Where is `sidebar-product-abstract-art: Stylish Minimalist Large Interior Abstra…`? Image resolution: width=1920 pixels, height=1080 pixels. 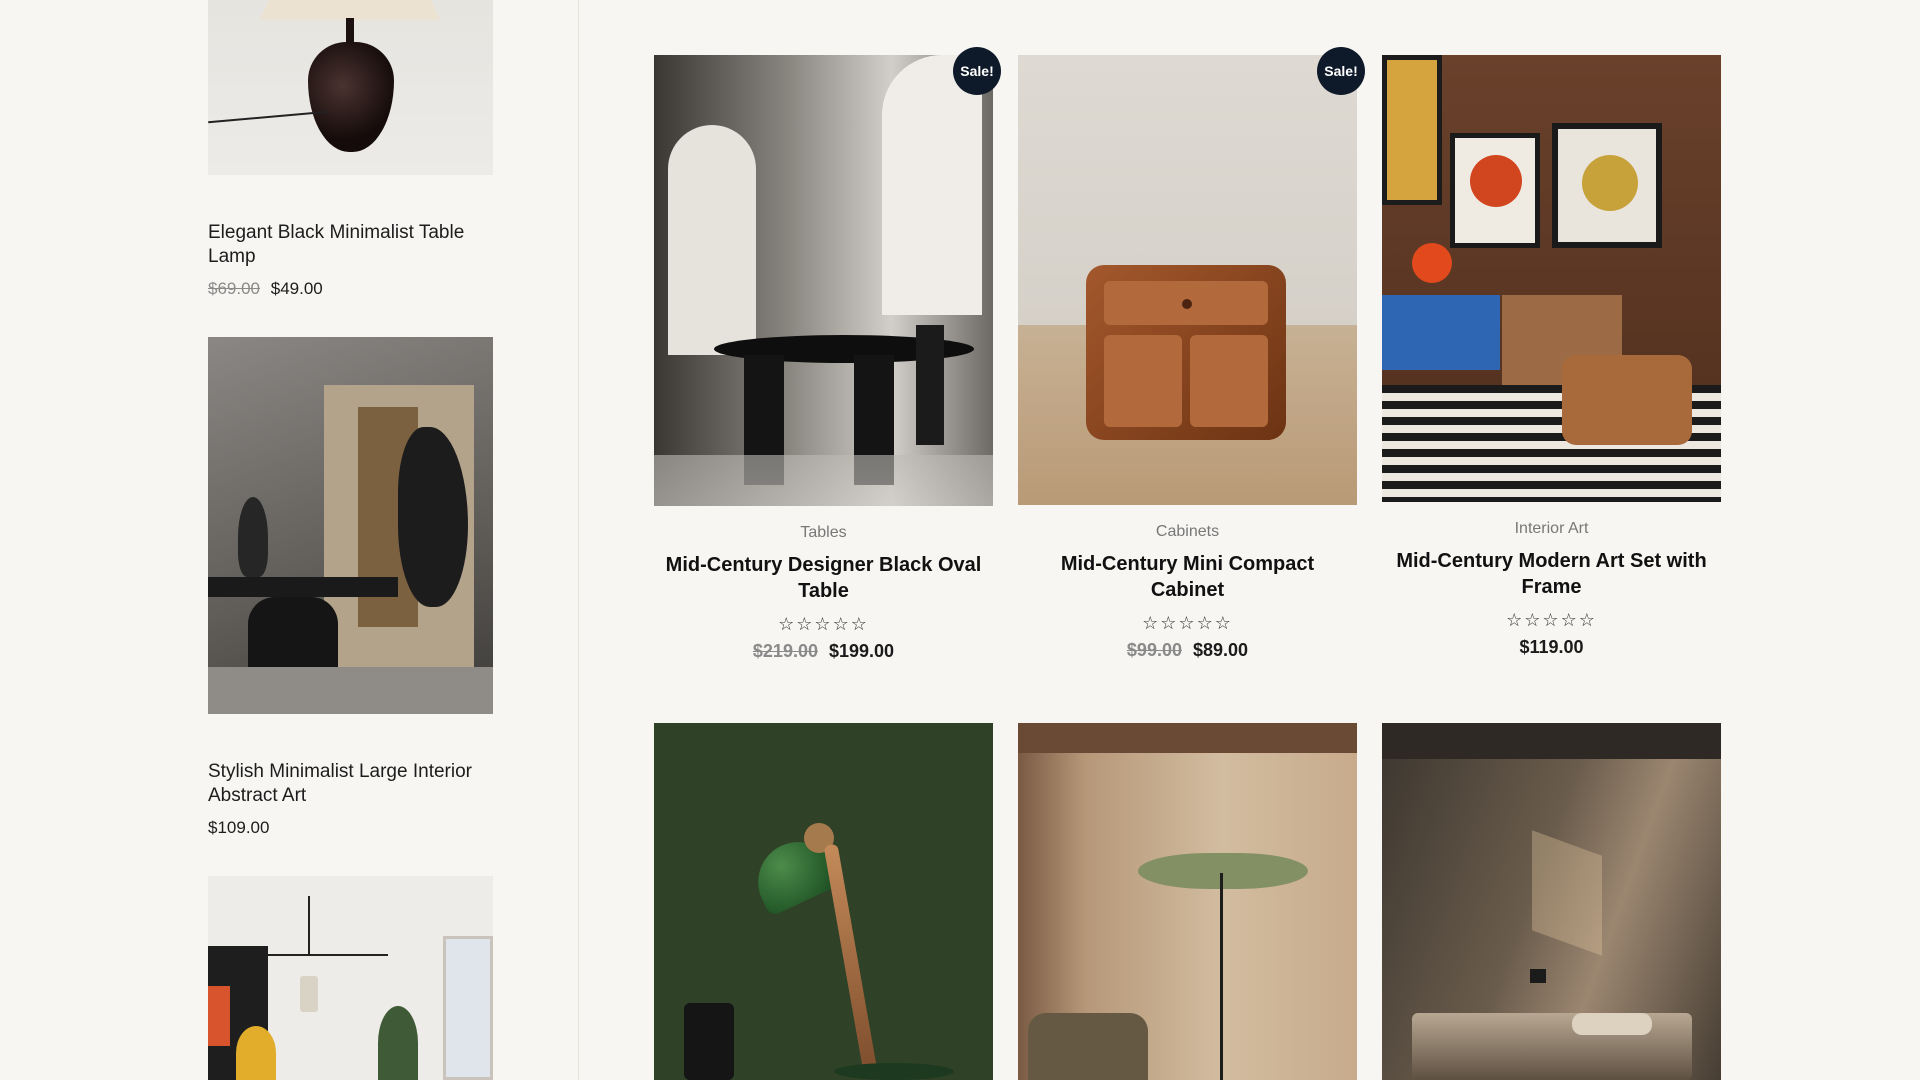 sidebar-product-abstract-art: Stylish Minimalist Large Interior Abstra… is located at coordinates (350, 587).